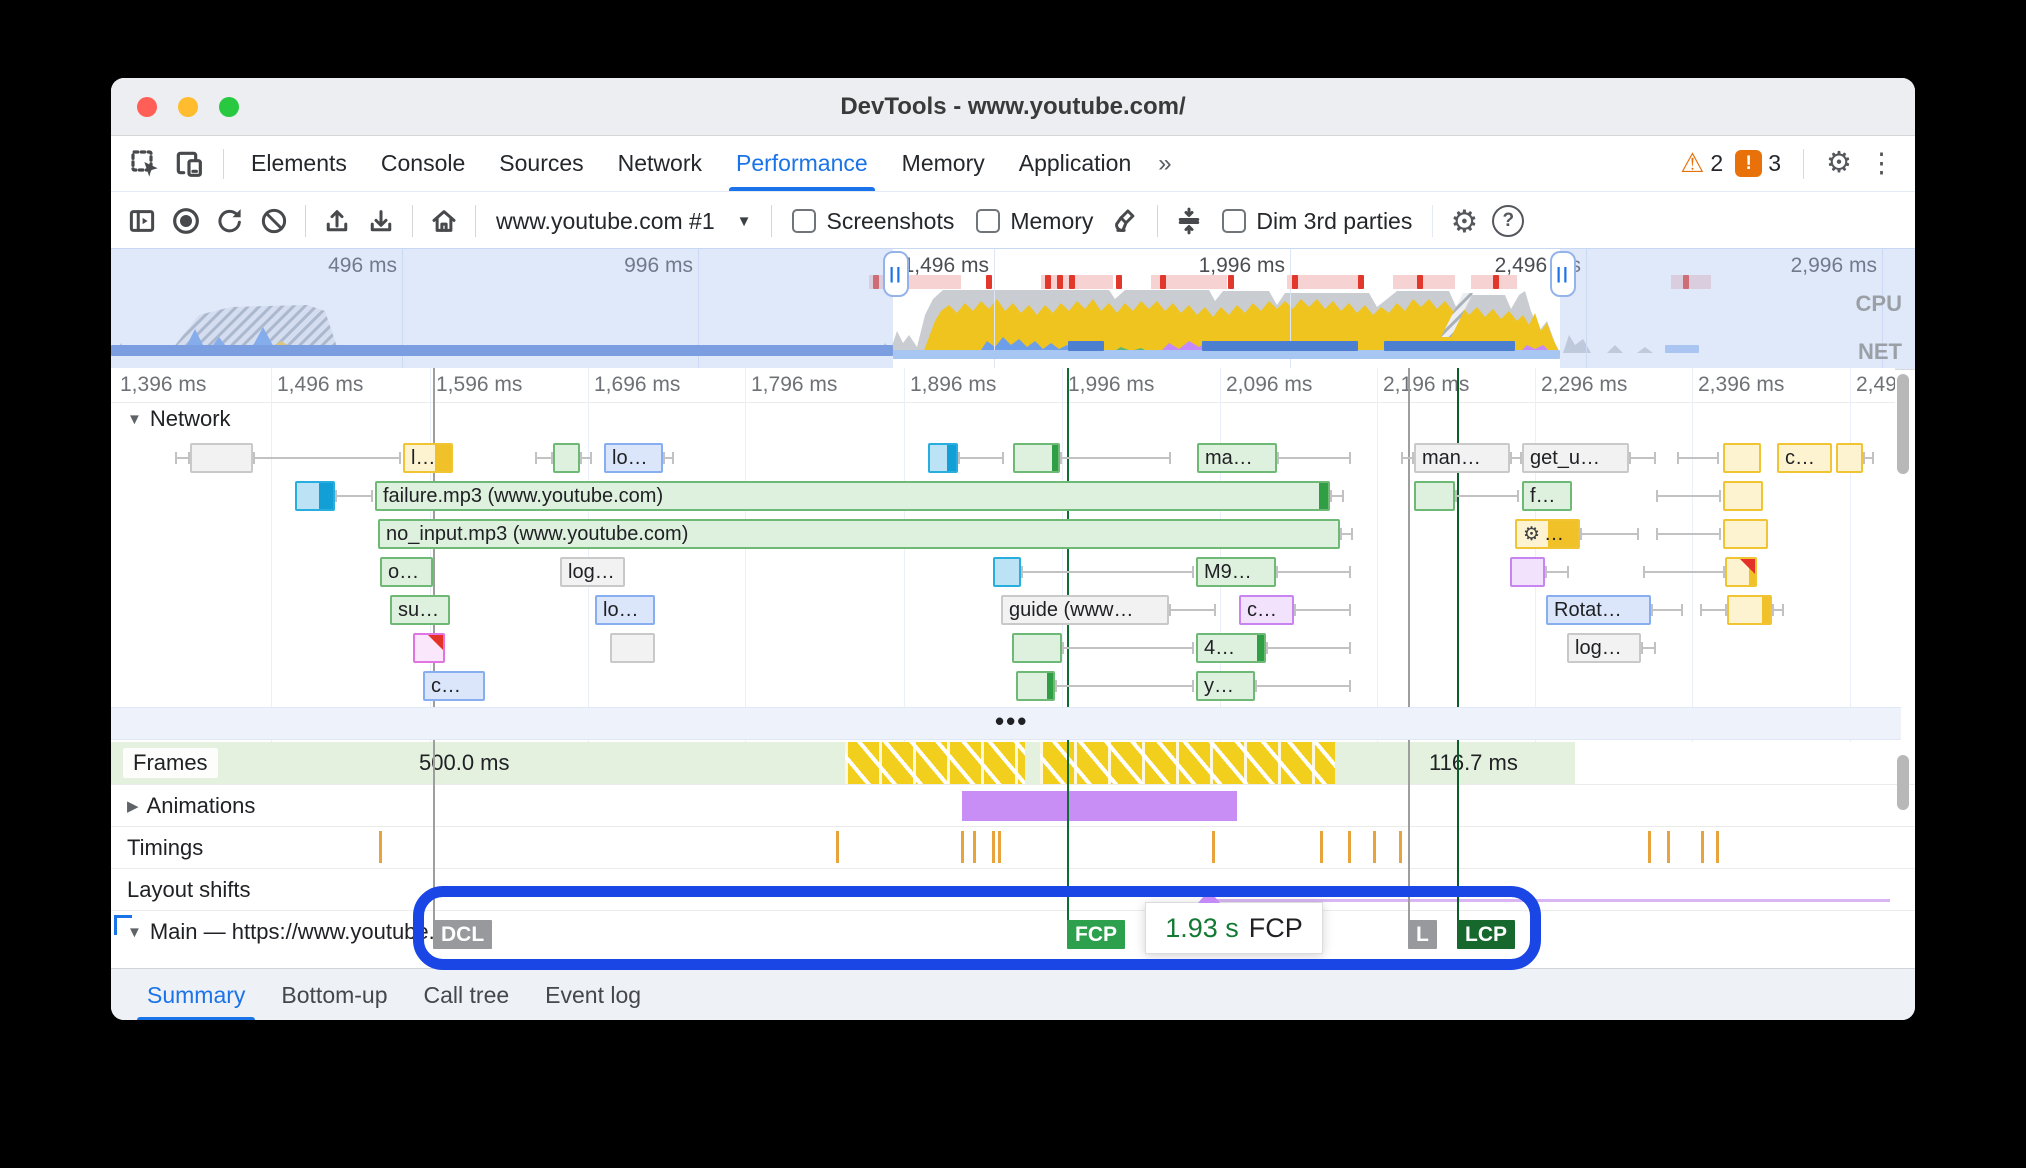 The width and height of the screenshot is (2026, 1168). I want to click on more-tabs-icon: », so click(1164, 164).